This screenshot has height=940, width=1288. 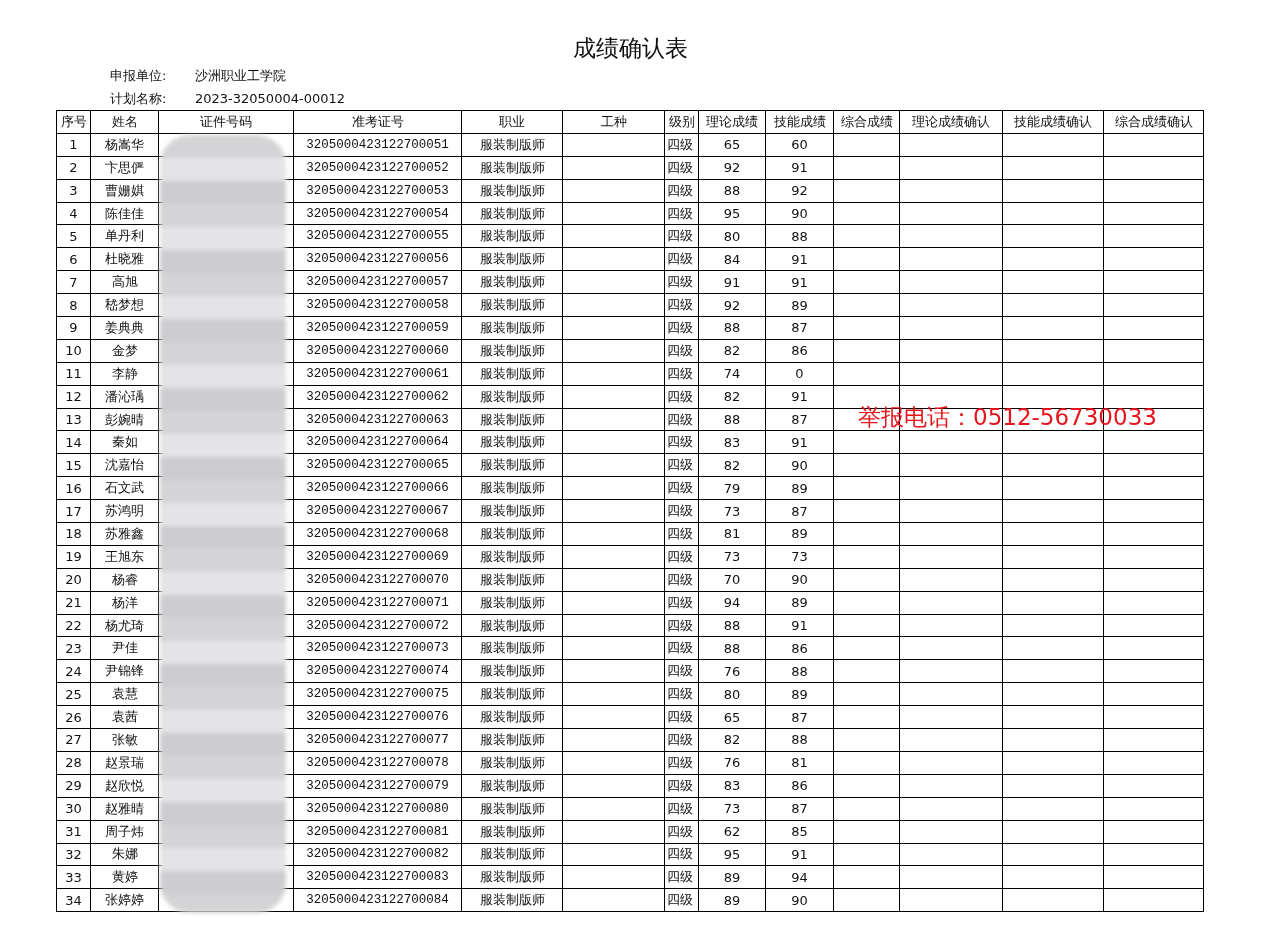 What do you see at coordinates (73, 351) in the screenshot?
I see `table-cell: 10` at bounding box center [73, 351].